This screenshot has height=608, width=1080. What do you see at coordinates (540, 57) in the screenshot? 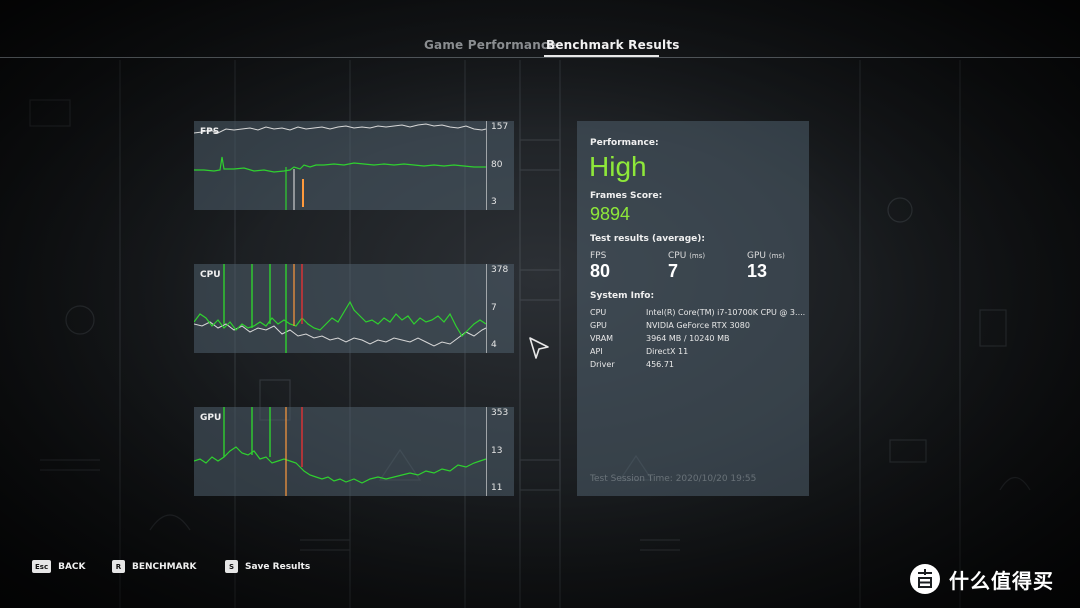
I see `header-divider` at bounding box center [540, 57].